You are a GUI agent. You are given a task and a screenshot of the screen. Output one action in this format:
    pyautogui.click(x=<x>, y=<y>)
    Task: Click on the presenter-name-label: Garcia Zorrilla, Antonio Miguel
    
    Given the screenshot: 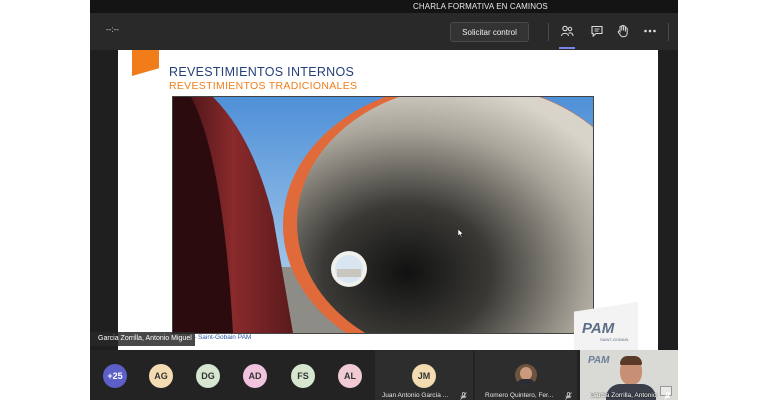 What is the action you would take?
    pyautogui.click(x=142, y=339)
    